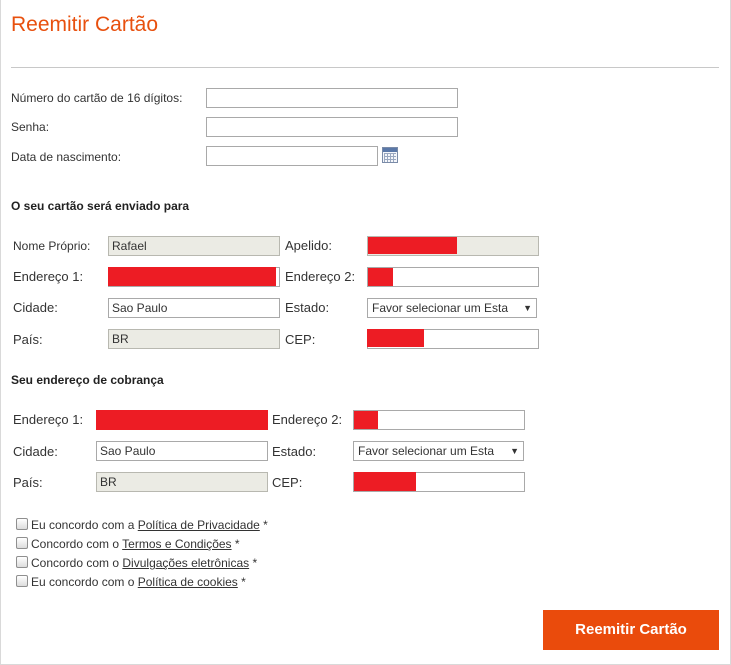  What do you see at coordinates (182, 482) in the screenshot?
I see `bill-country-input` at bounding box center [182, 482].